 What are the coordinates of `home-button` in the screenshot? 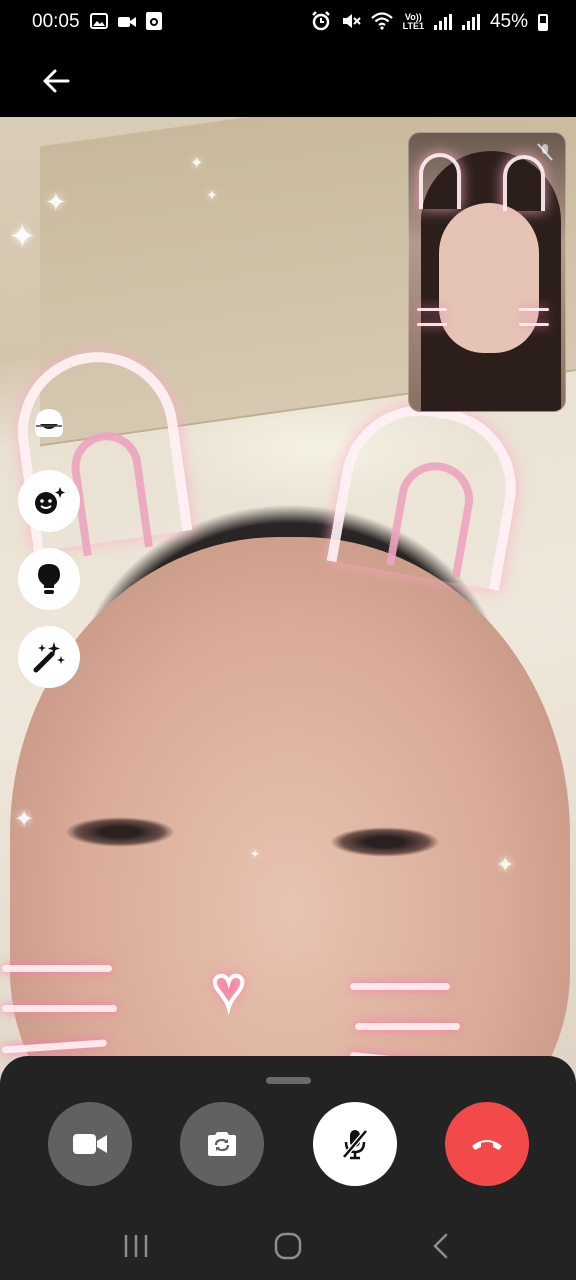 It's located at (288, 1246).